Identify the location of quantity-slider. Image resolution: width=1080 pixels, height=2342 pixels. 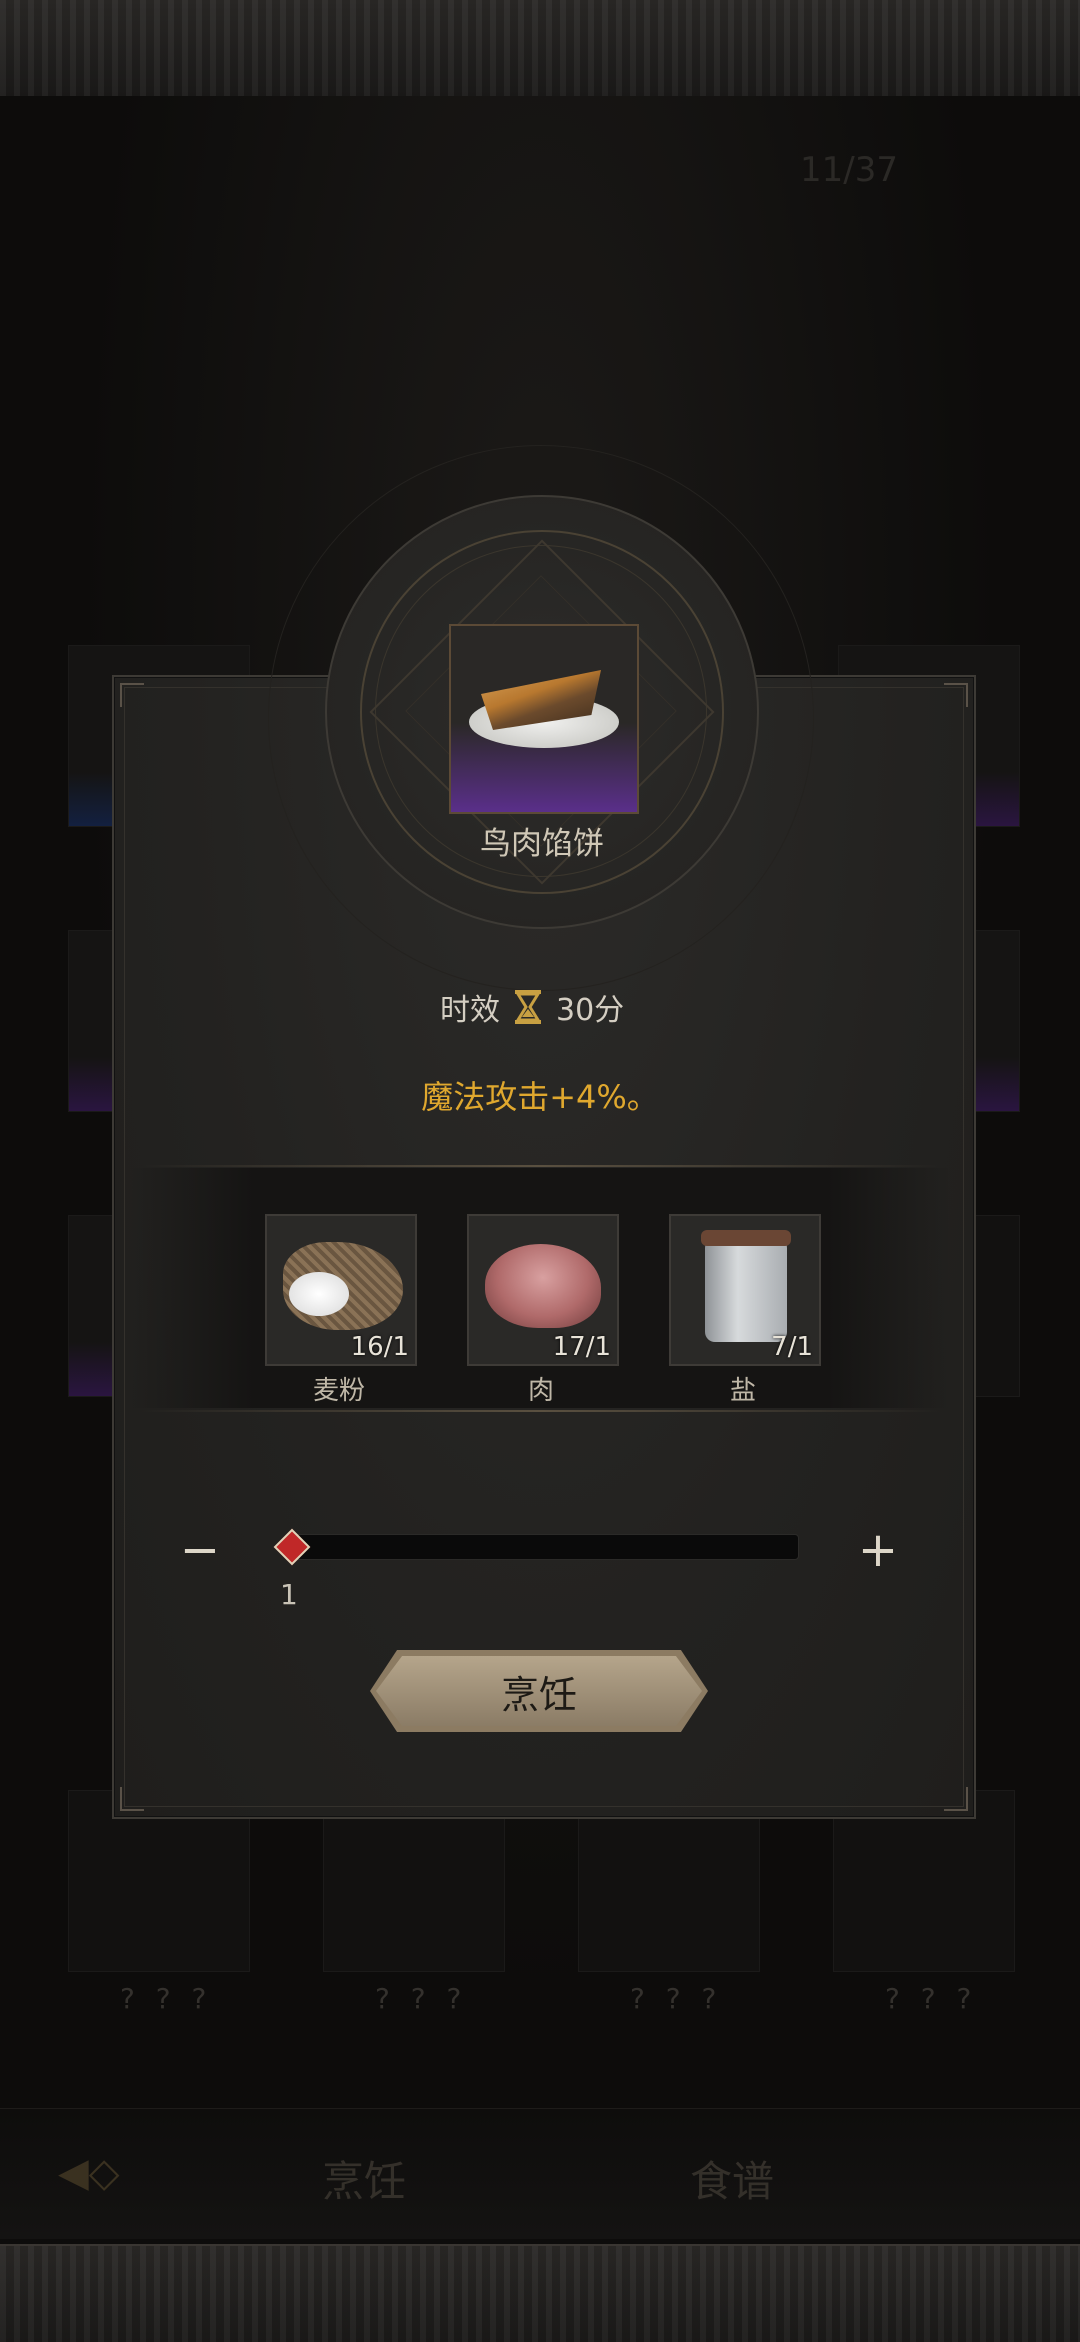
(542, 1547).